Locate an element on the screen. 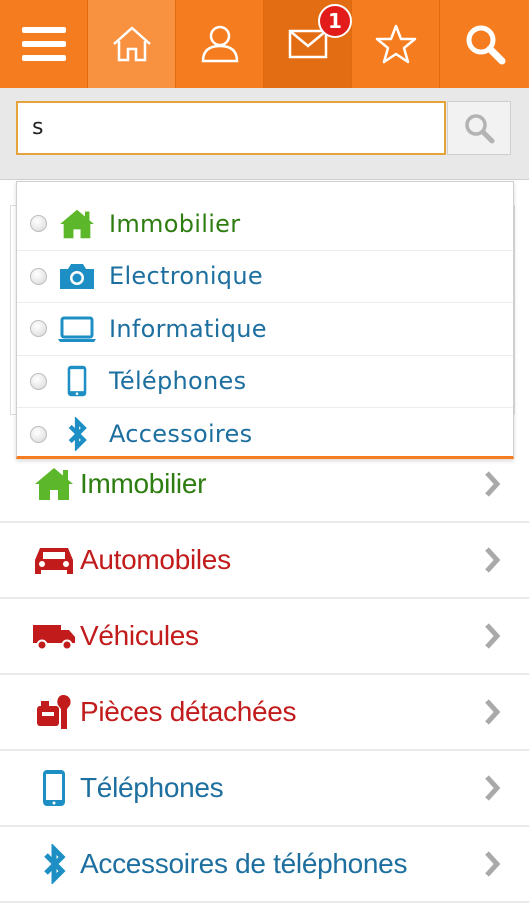  truck-icon is located at coordinates (54, 636).